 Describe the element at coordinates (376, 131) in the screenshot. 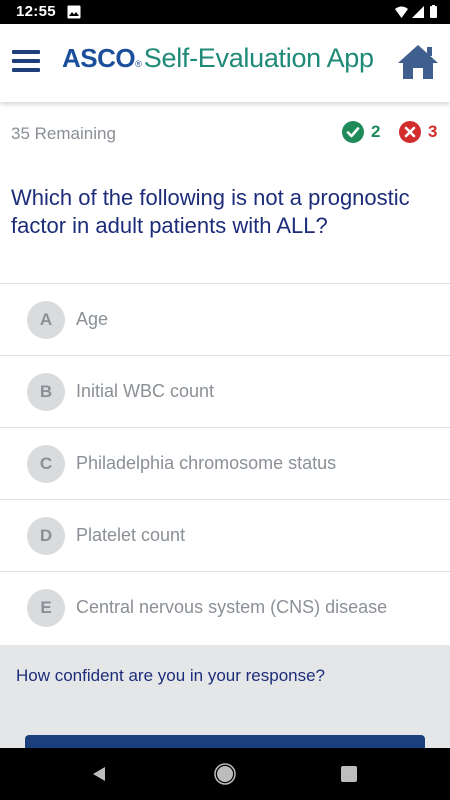

I see `correct-count: 2` at that location.